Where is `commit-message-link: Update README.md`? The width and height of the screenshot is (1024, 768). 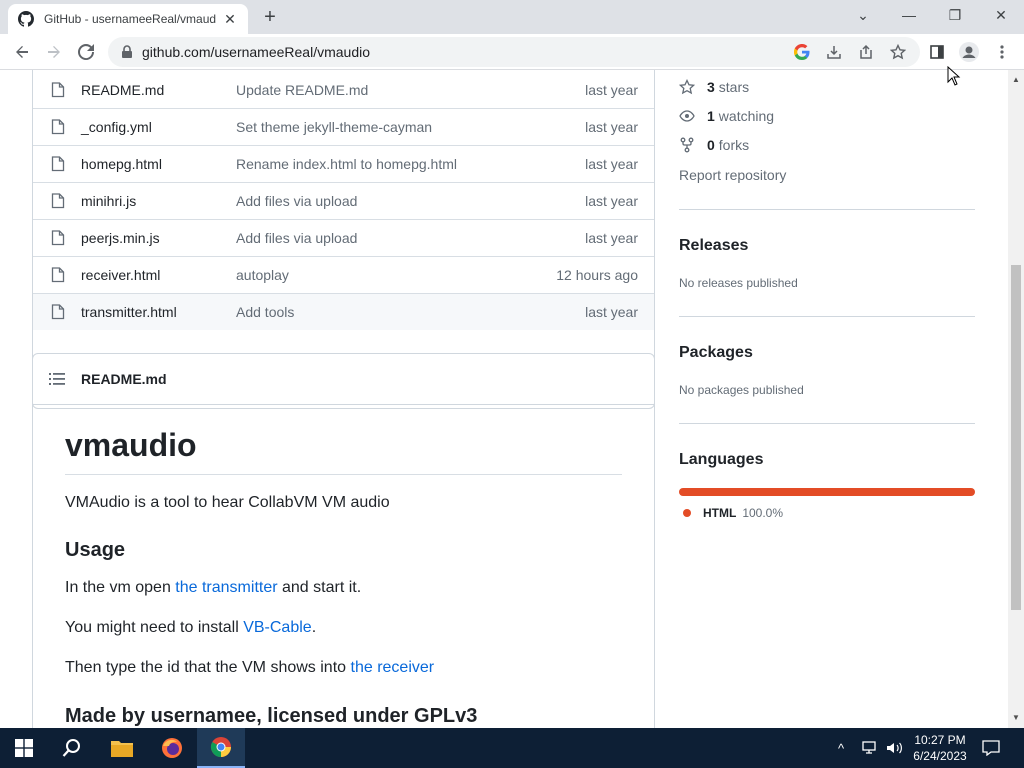 commit-message-link: Update README.md is located at coordinates (302, 90).